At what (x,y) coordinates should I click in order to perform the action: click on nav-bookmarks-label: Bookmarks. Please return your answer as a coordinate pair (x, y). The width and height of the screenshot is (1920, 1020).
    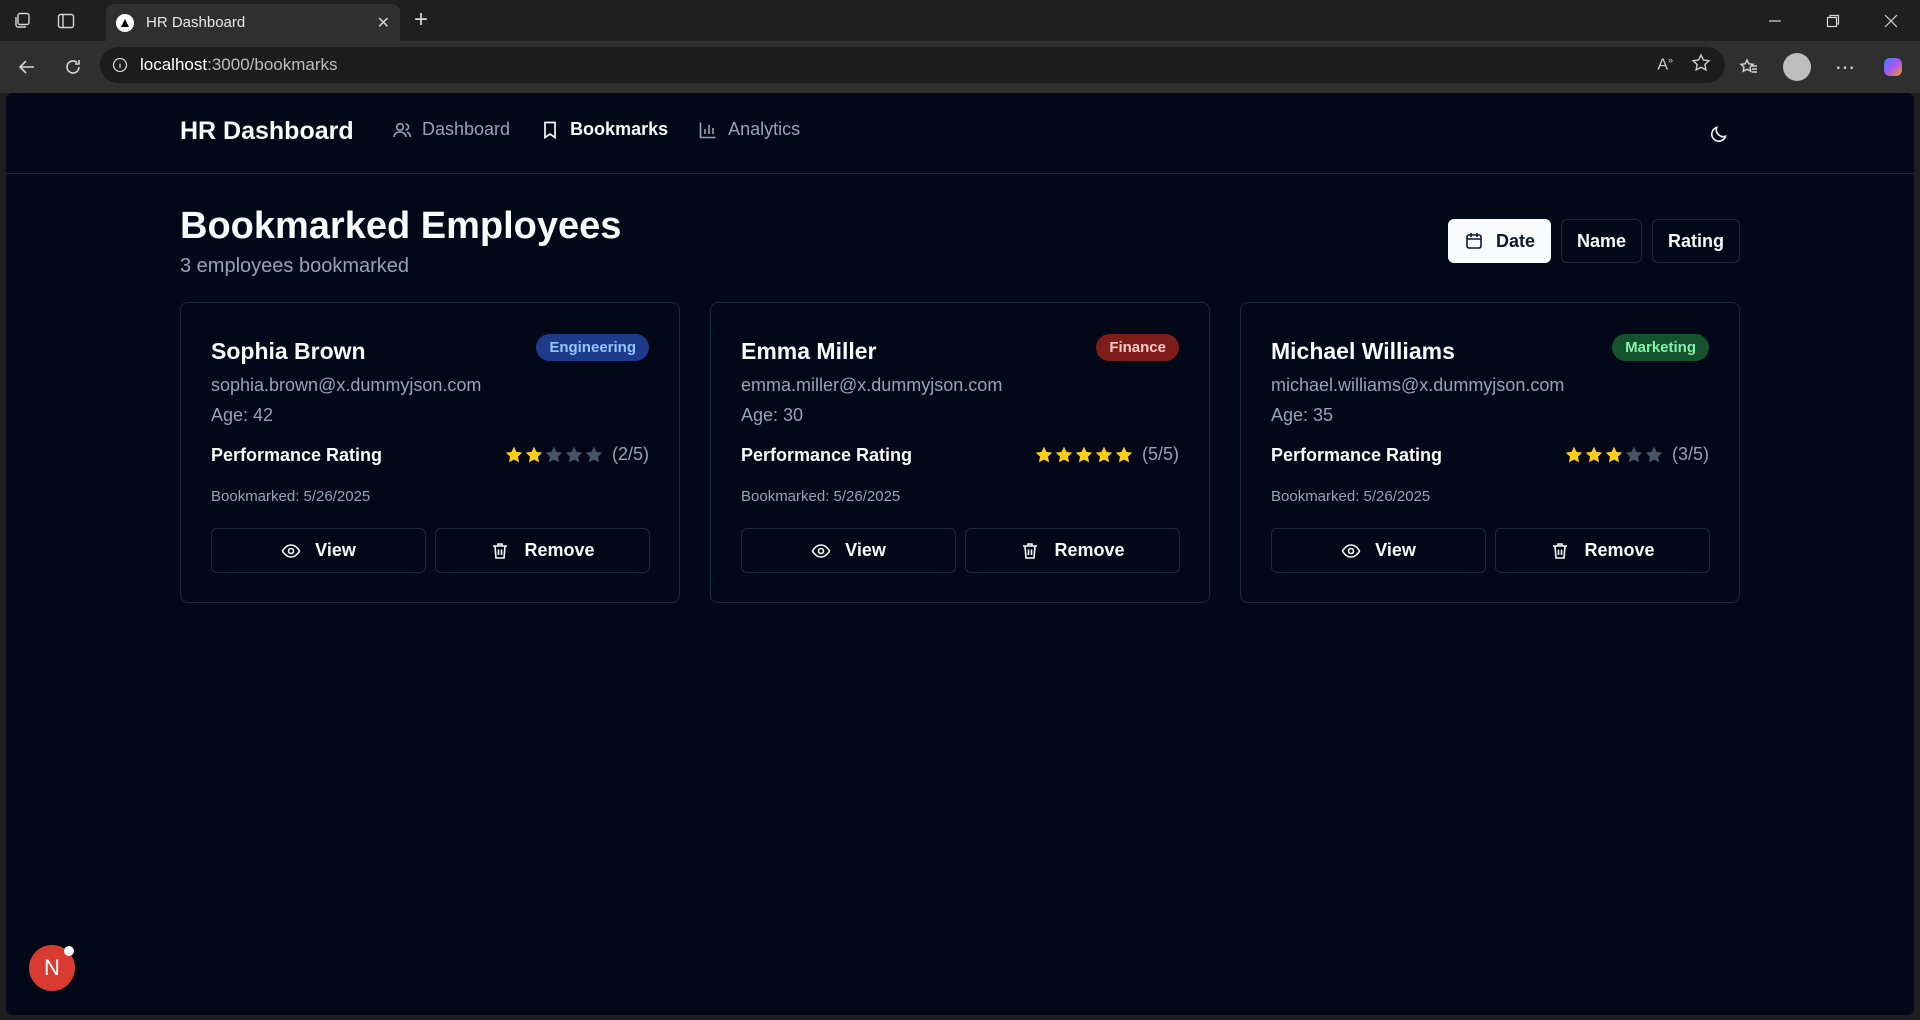
    Looking at the image, I should click on (619, 129).